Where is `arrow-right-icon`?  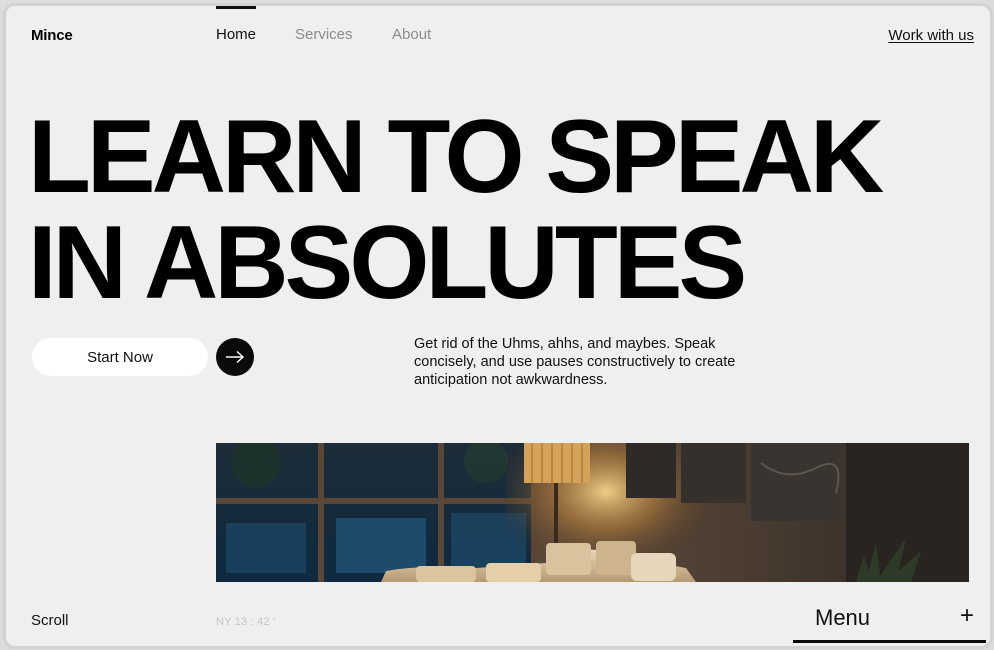 arrow-right-icon is located at coordinates (235, 357).